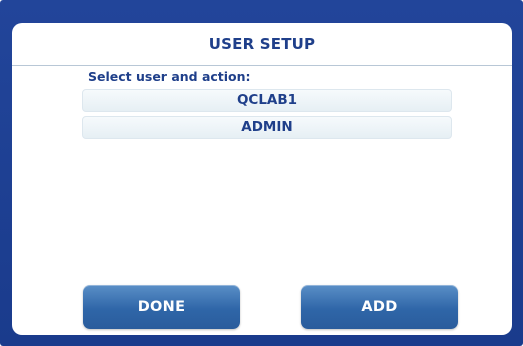  What do you see at coordinates (262, 65) in the screenshot?
I see `title-divider` at bounding box center [262, 65].